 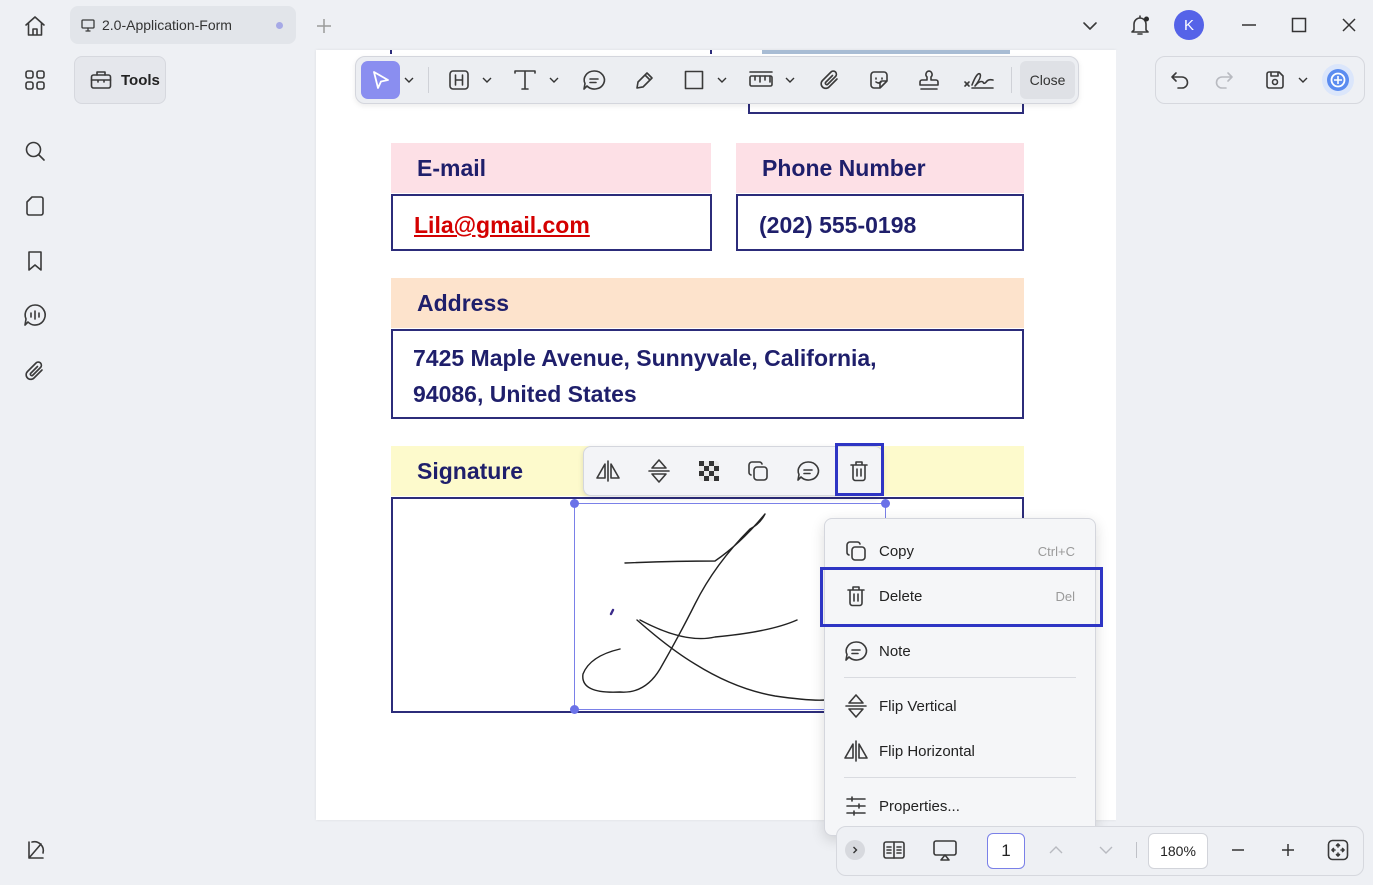 I want to click on tab-title: 2.0-Application-Form, so click(x=167, y=25).